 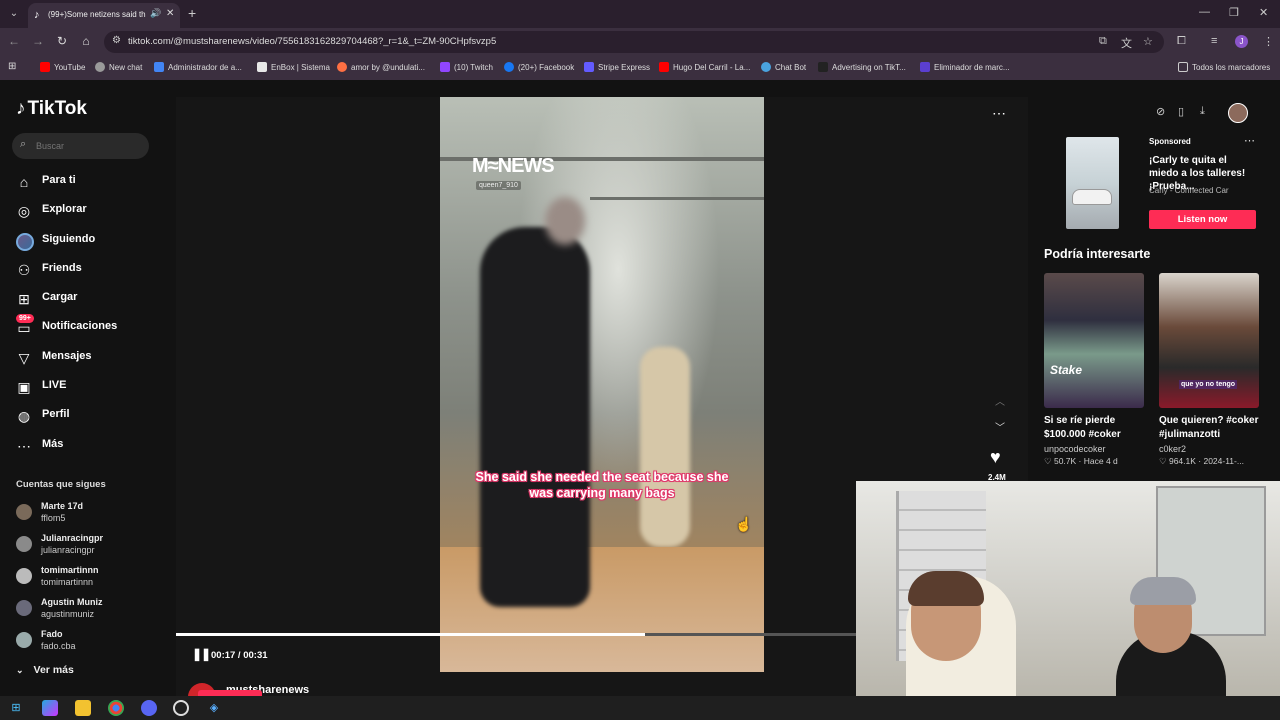 I want to click on sidebar-item-friends: ⚇ Friends, so click(x=86, y=272).